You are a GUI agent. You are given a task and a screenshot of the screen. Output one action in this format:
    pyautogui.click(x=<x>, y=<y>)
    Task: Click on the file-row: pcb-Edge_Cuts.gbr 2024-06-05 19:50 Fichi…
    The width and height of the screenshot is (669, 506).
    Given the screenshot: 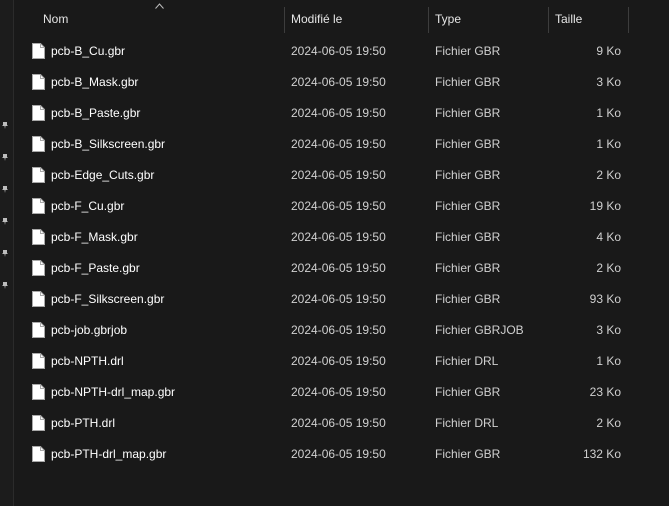 What is the action you would take?
    pyautogui.click(x=341, y=175)
    